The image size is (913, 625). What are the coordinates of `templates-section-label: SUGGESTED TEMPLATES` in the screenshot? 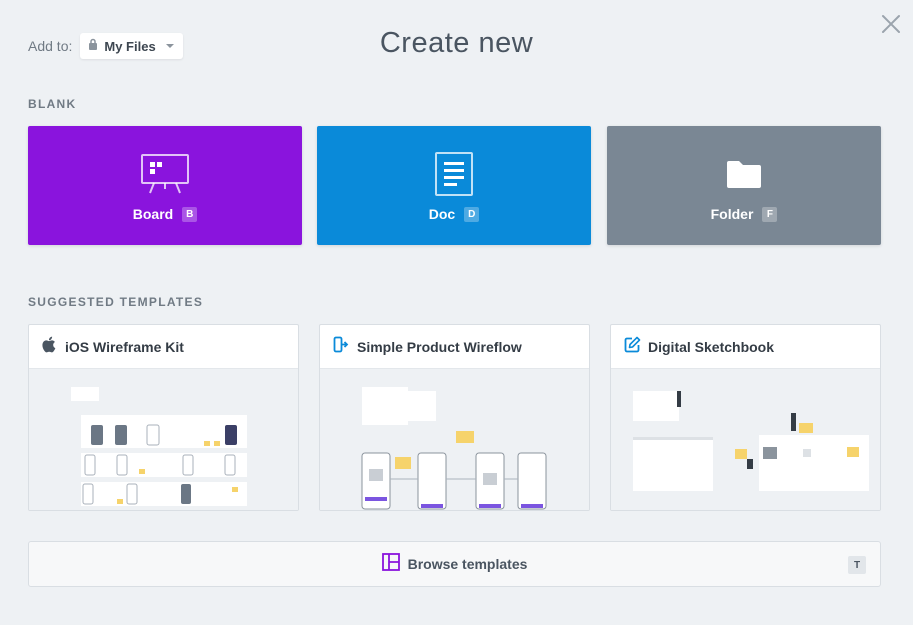 It's located at (116, 302).